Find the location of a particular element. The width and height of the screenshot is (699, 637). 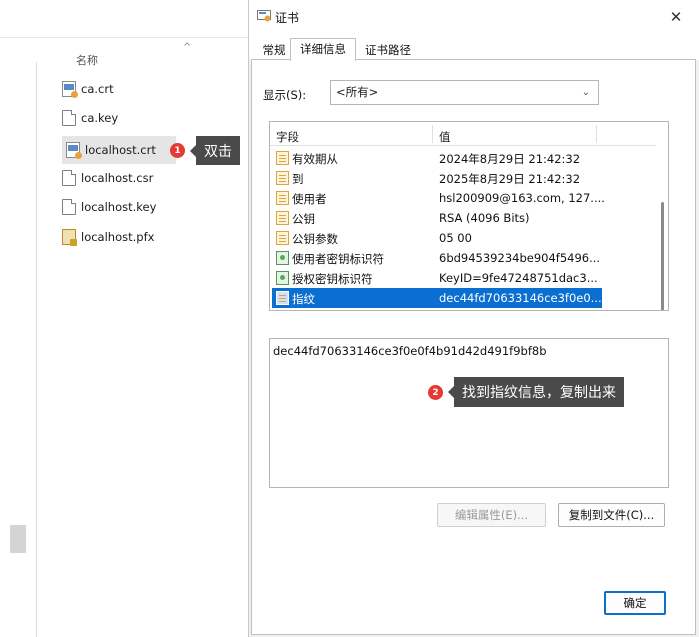

detail-textbox: dec44fd70633146ce3f0e0f4b91d42d491f9bf8b is located at coordinates (469, 413).